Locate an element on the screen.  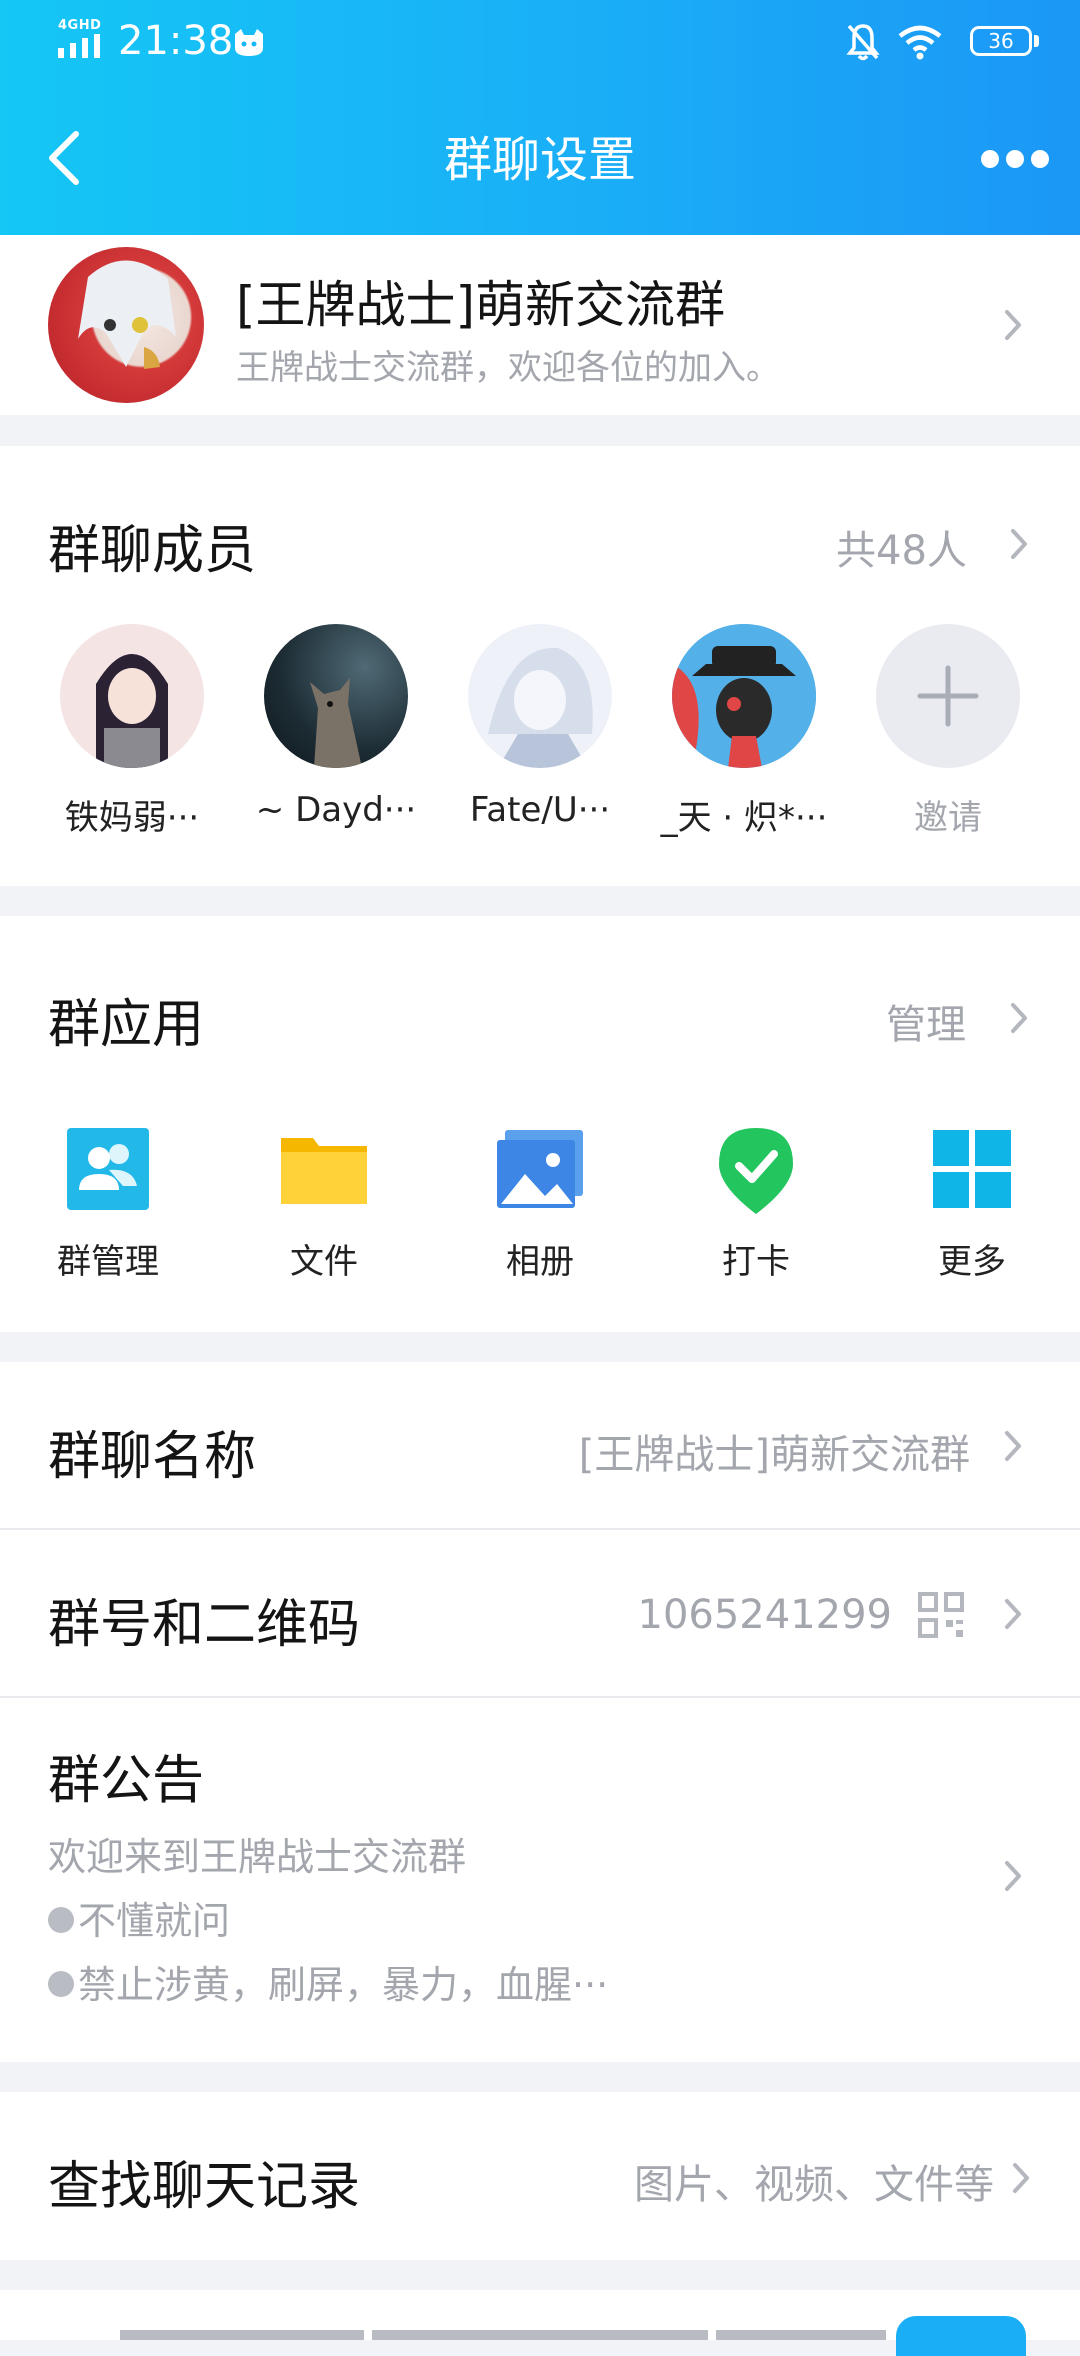
album-icon is located at coordinates (540, 1169).